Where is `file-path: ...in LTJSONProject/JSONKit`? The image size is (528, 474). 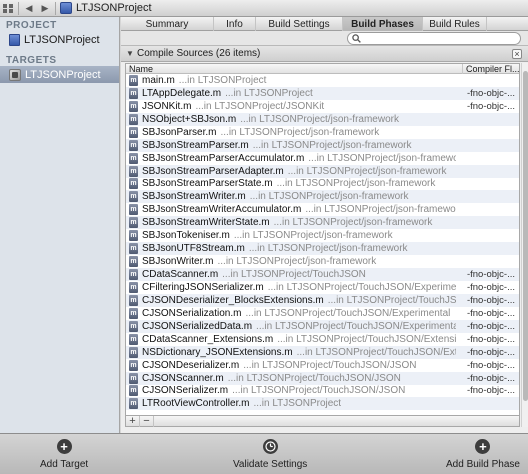
file-path: ...in LTJSONProject/JSONKit is located at coordinates (260, 106).